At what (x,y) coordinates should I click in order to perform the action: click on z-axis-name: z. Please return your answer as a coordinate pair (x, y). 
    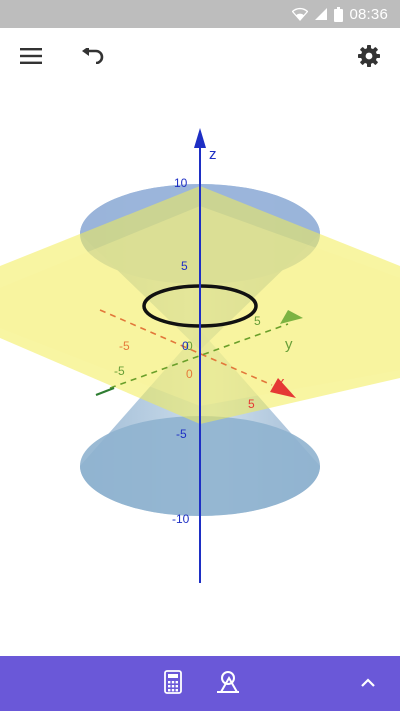
    Looking at the image, I should click on (213, 154).